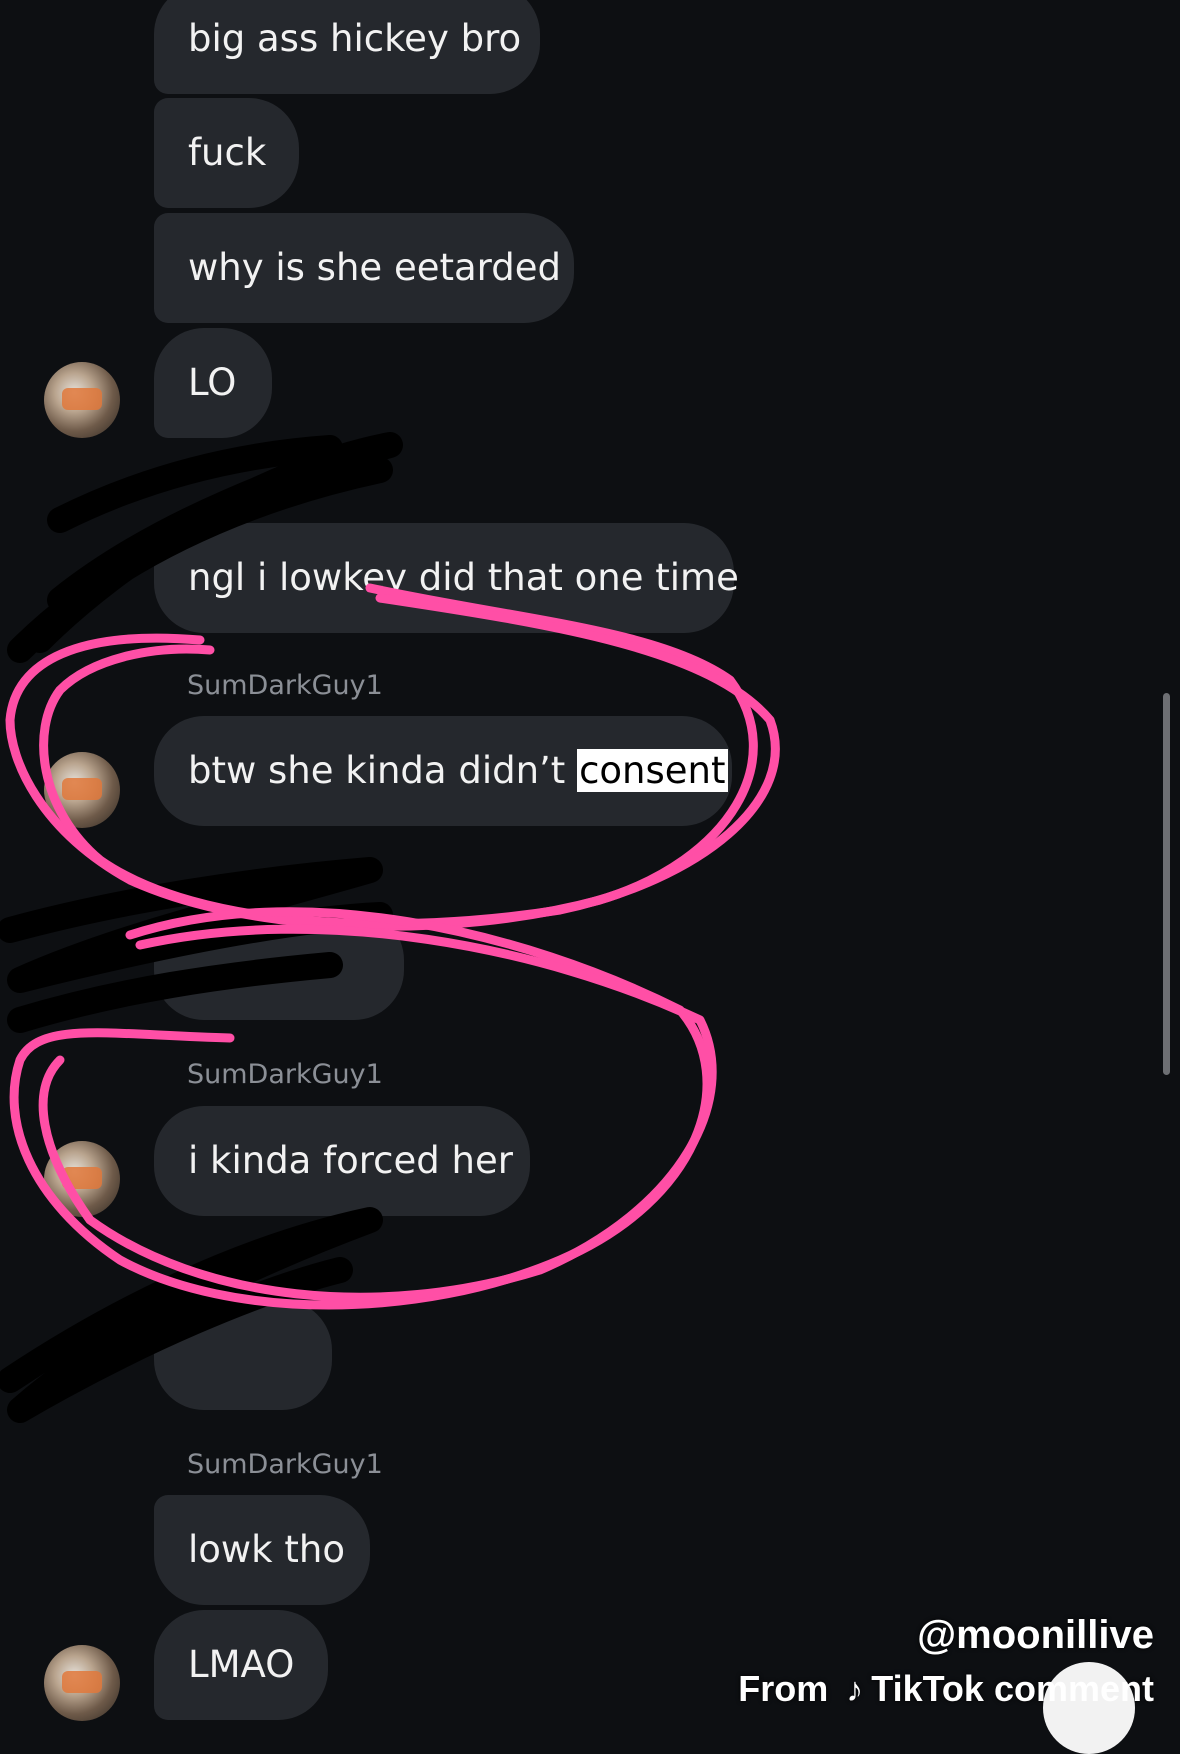 The width and height of the screenshot is (1180, 1754). I want to click on message-bubble: LMAO, so click(241, 1665).